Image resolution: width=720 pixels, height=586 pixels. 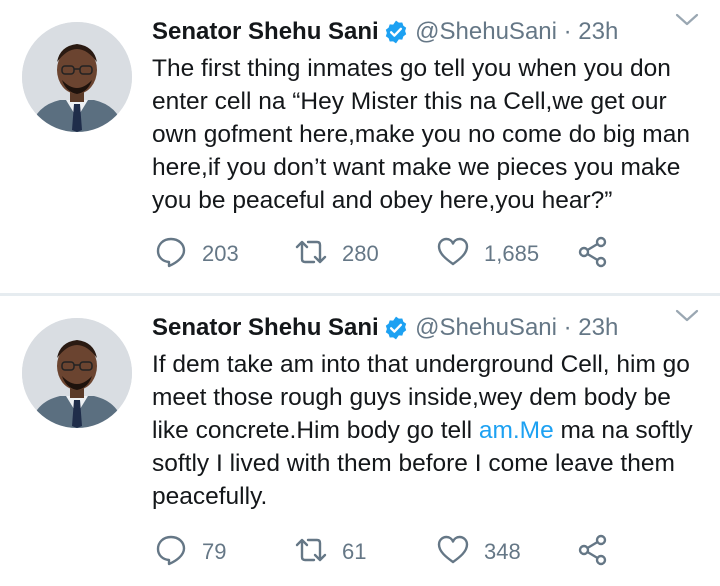 I want to click on reply-button: 79, so click(x=190, y=552).